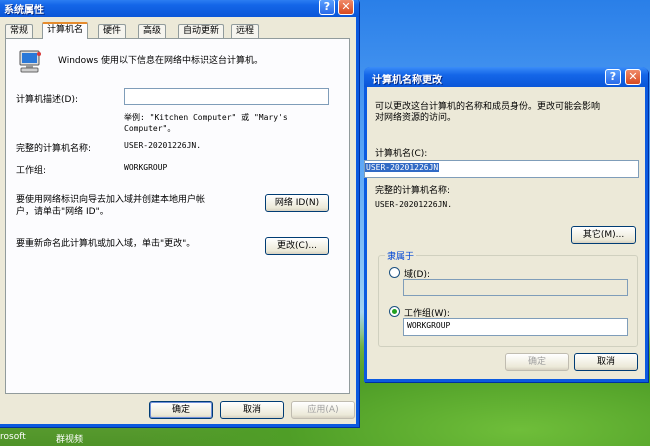 Image resolution: width=650 pixels, height=446 pixels. What do you see at coordinates (508, 298) in the screenshot?
I see `member-of-group: 隶属于 域(D): 工作组(W): WORKGROUP` at bounding box center [508, 298].